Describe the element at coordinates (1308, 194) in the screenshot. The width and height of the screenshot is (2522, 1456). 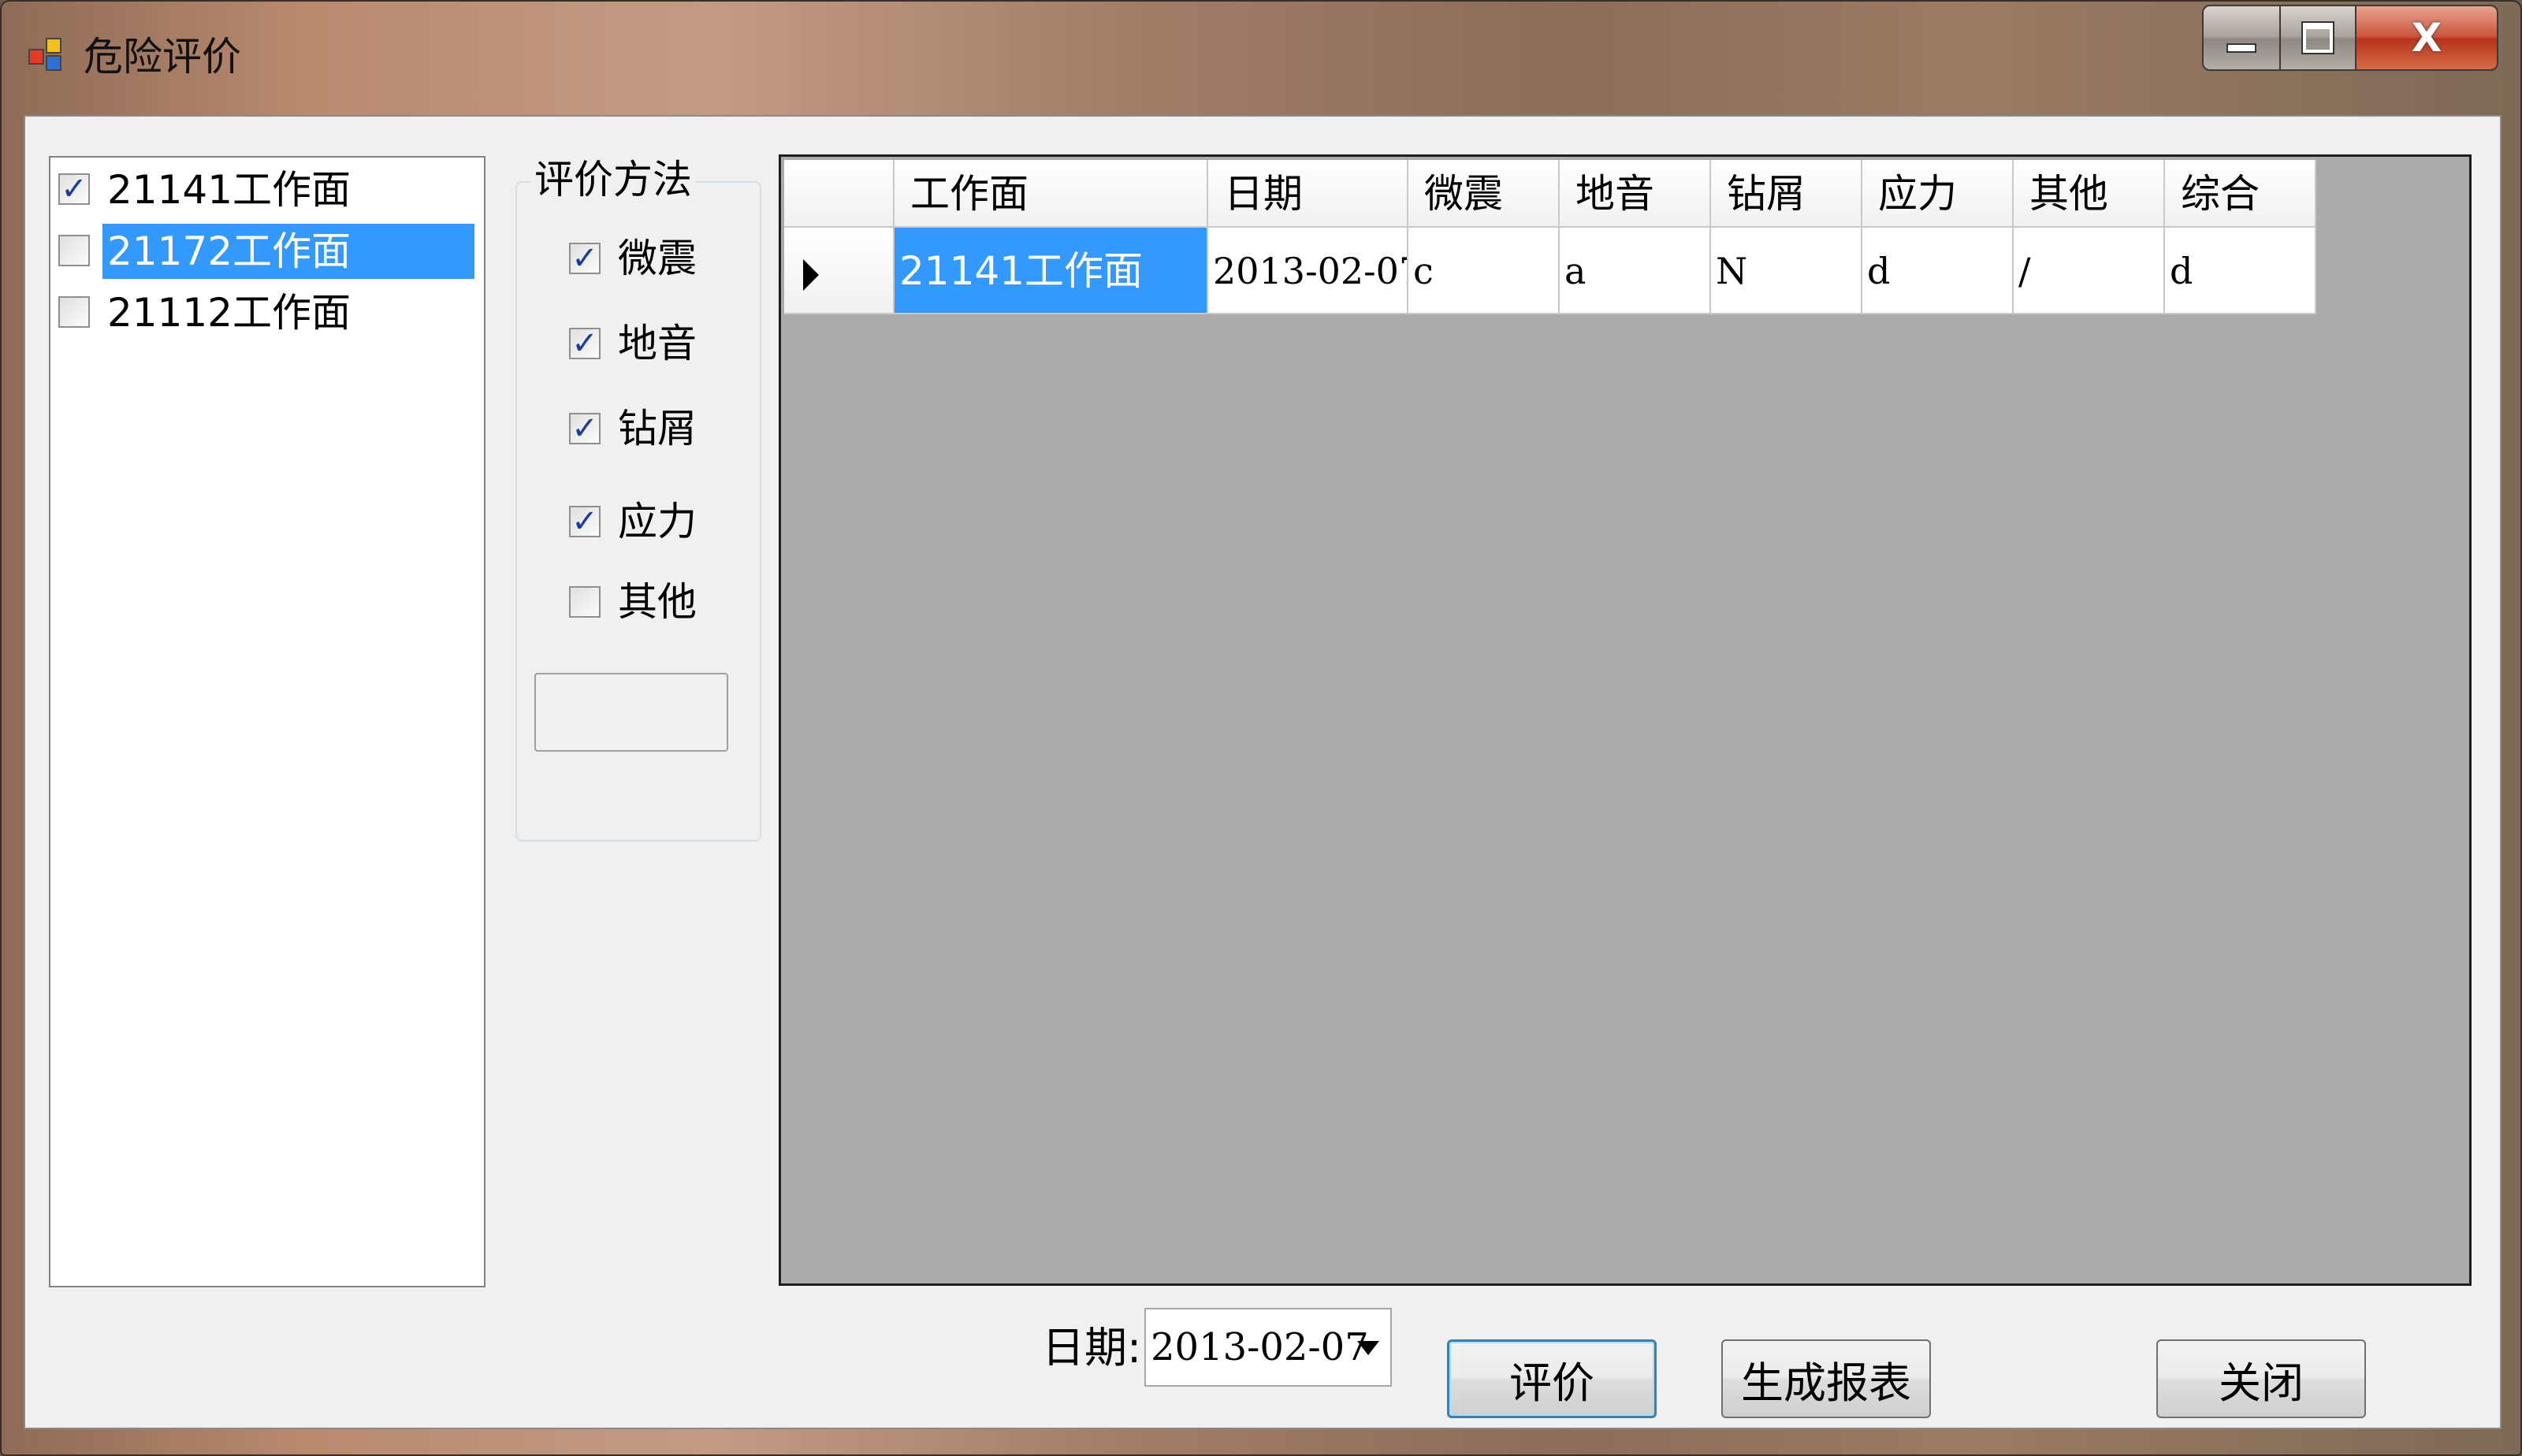
I see `column-header-date: 日期` at that location.